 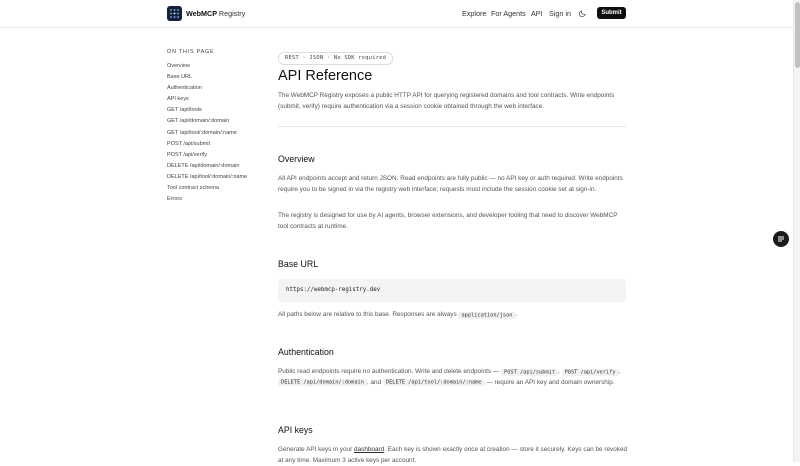 I want to click on api-keys-heading: API keys, so click(x=295, y=430).